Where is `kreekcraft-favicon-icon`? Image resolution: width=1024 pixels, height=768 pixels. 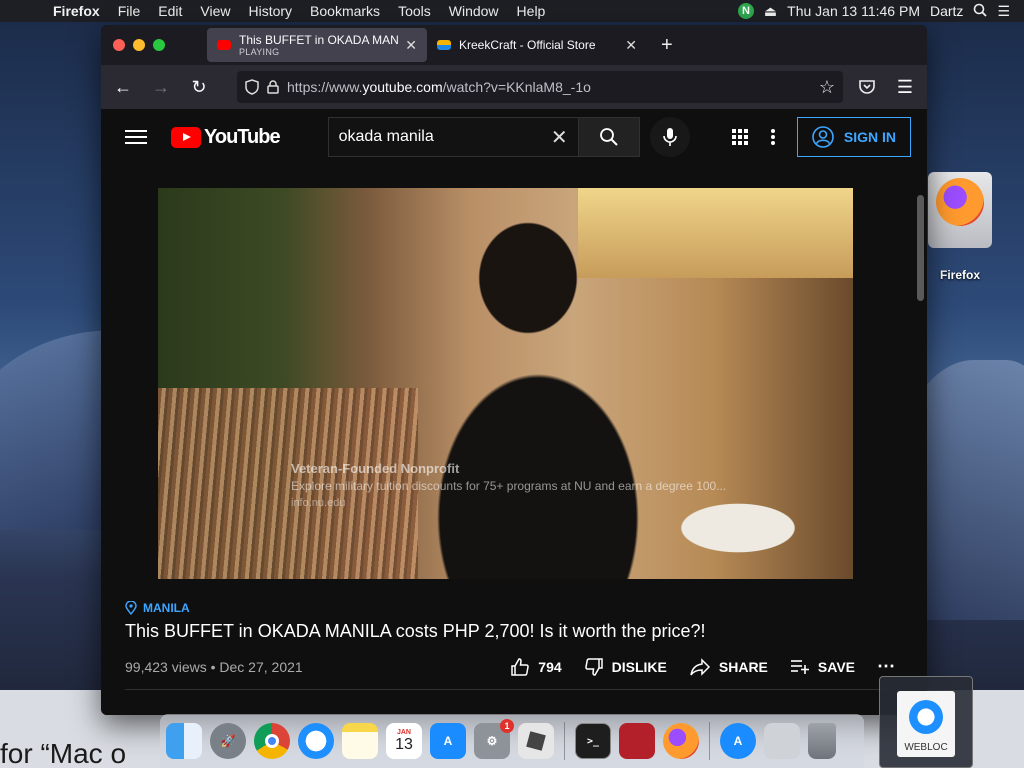
kreekcraft-favicon-icon is located at coordinates (444, 45).